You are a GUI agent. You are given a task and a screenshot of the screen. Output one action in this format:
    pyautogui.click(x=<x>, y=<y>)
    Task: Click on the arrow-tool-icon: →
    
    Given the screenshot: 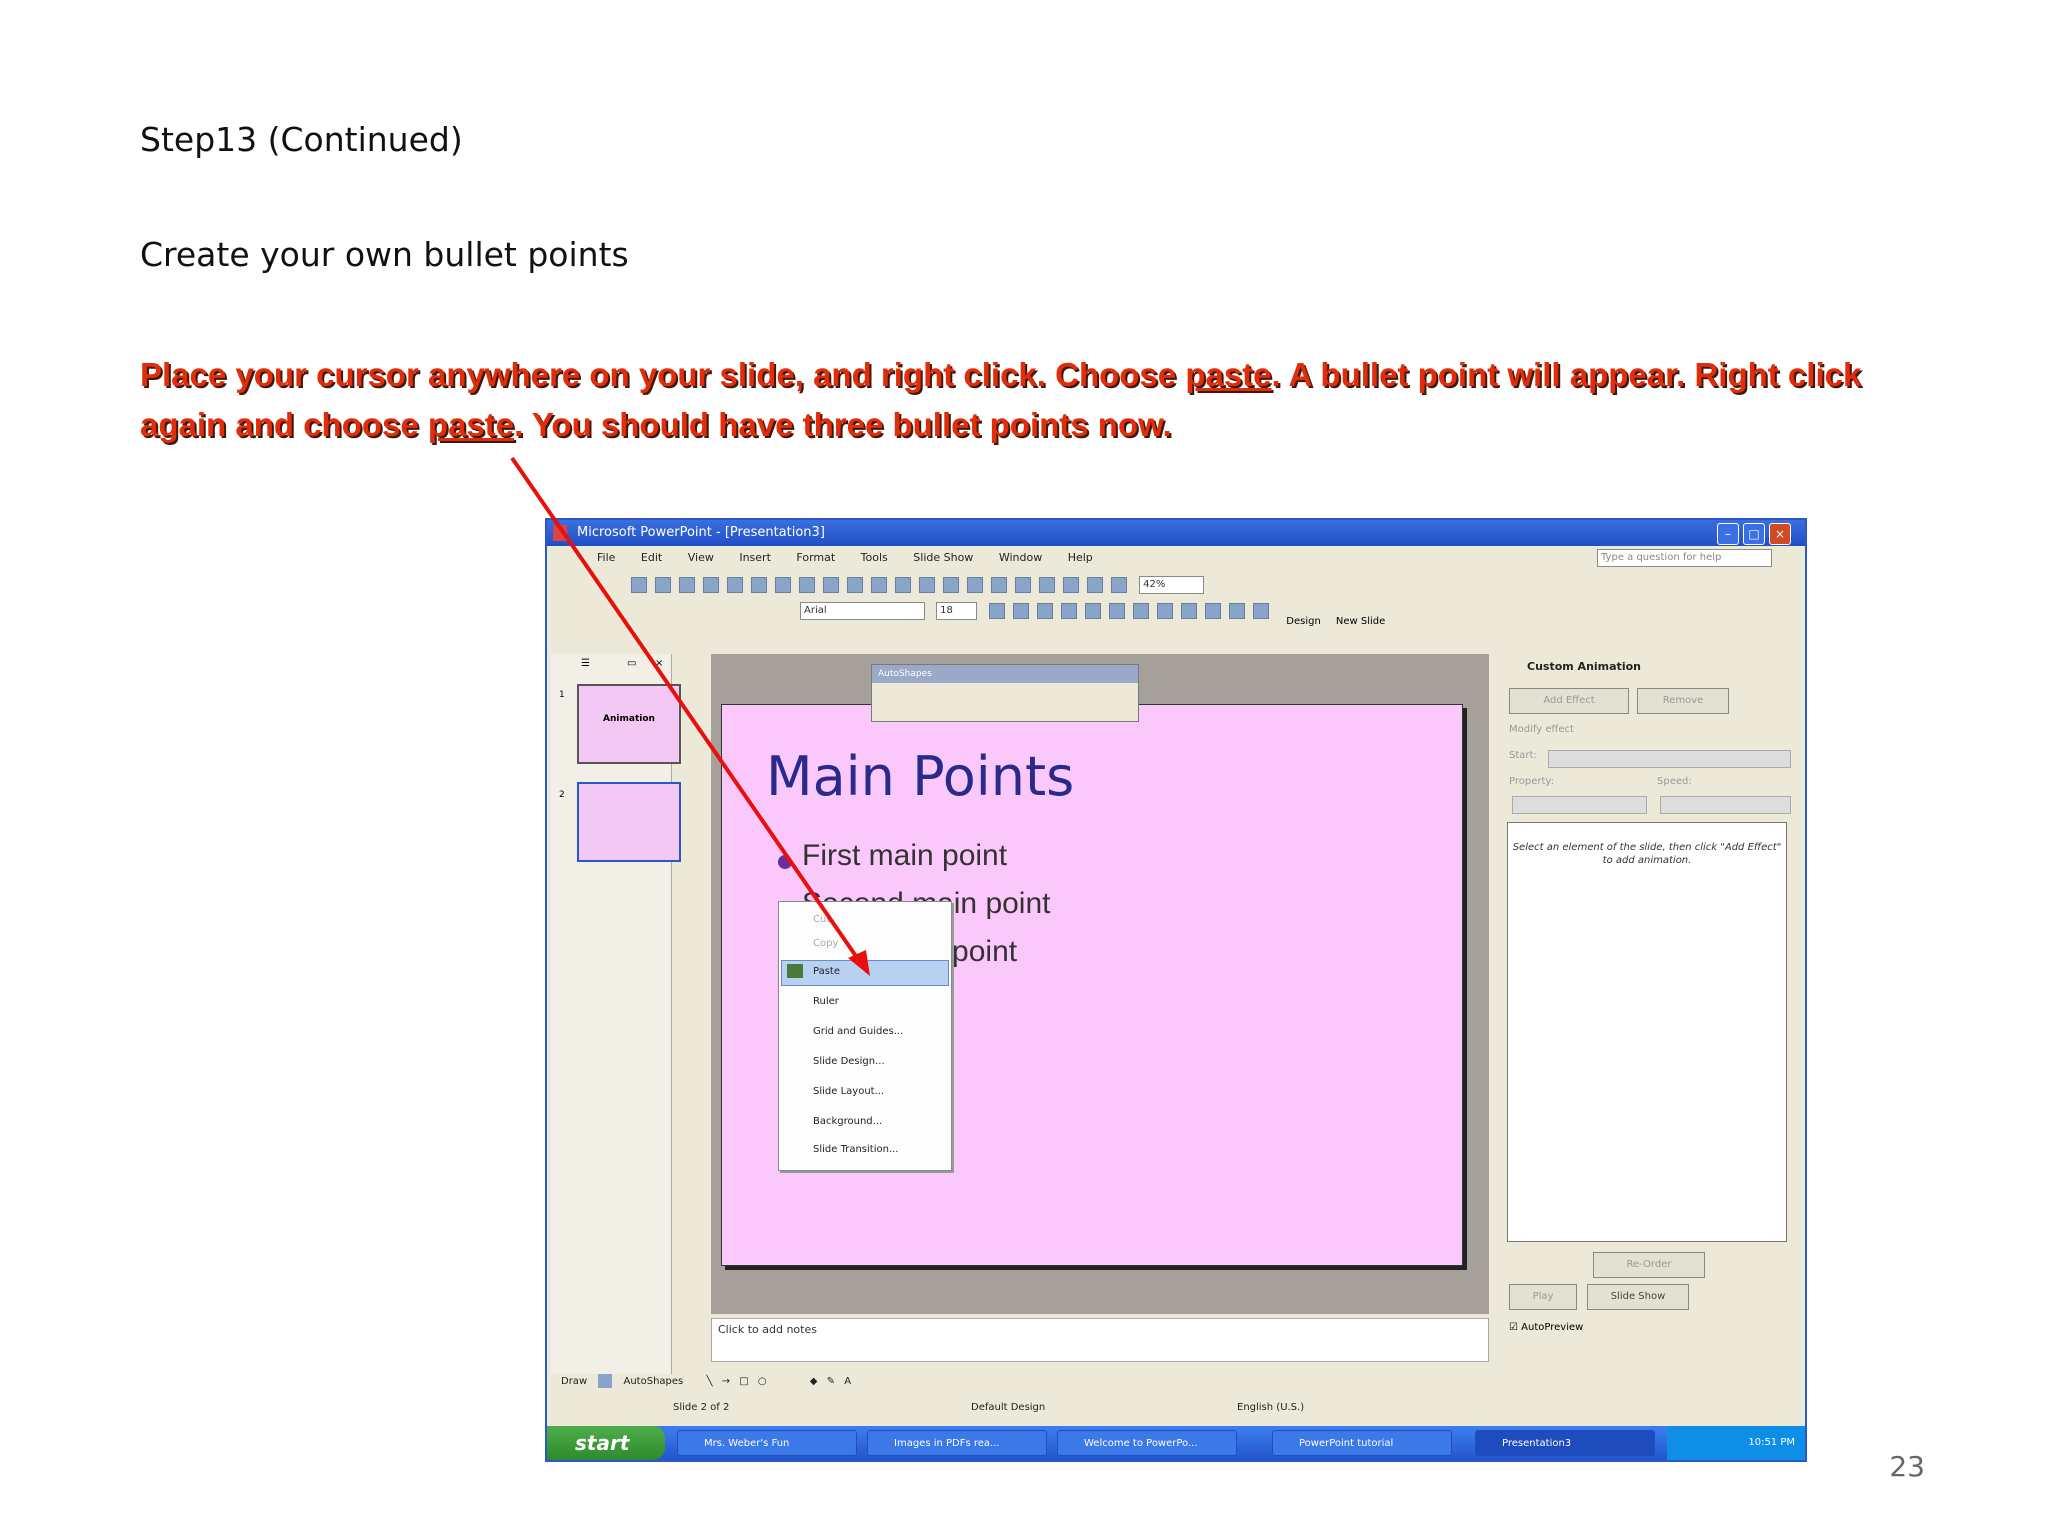 What is the action you would take?
    pyautogui.click(x=726, y=1381)
    